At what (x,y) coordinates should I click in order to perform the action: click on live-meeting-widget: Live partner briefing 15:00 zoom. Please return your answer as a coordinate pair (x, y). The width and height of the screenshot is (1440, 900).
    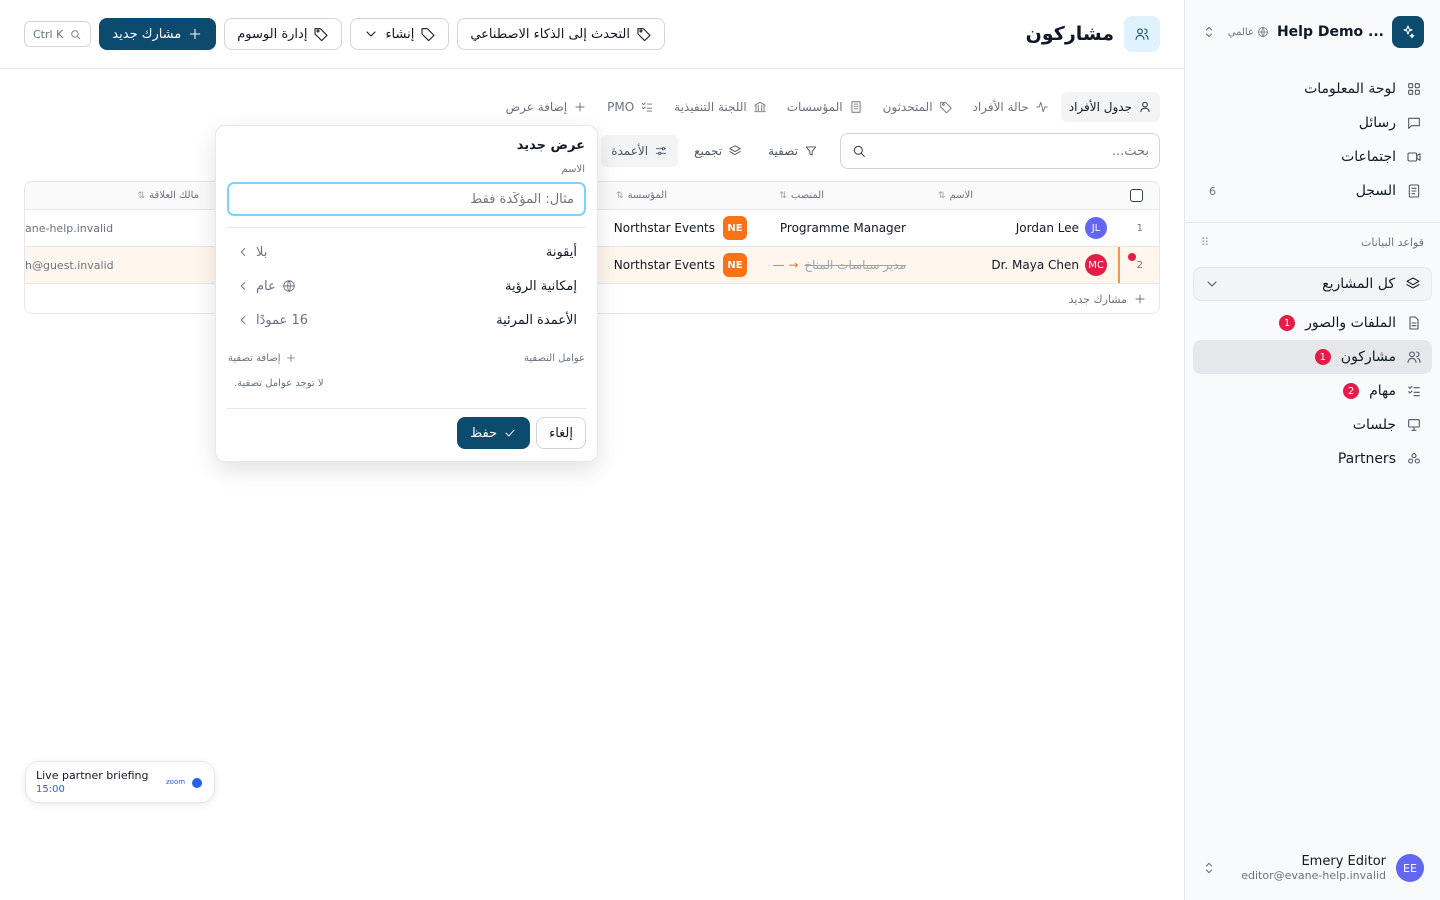
    Looking at the image, I should click on (120, 782).